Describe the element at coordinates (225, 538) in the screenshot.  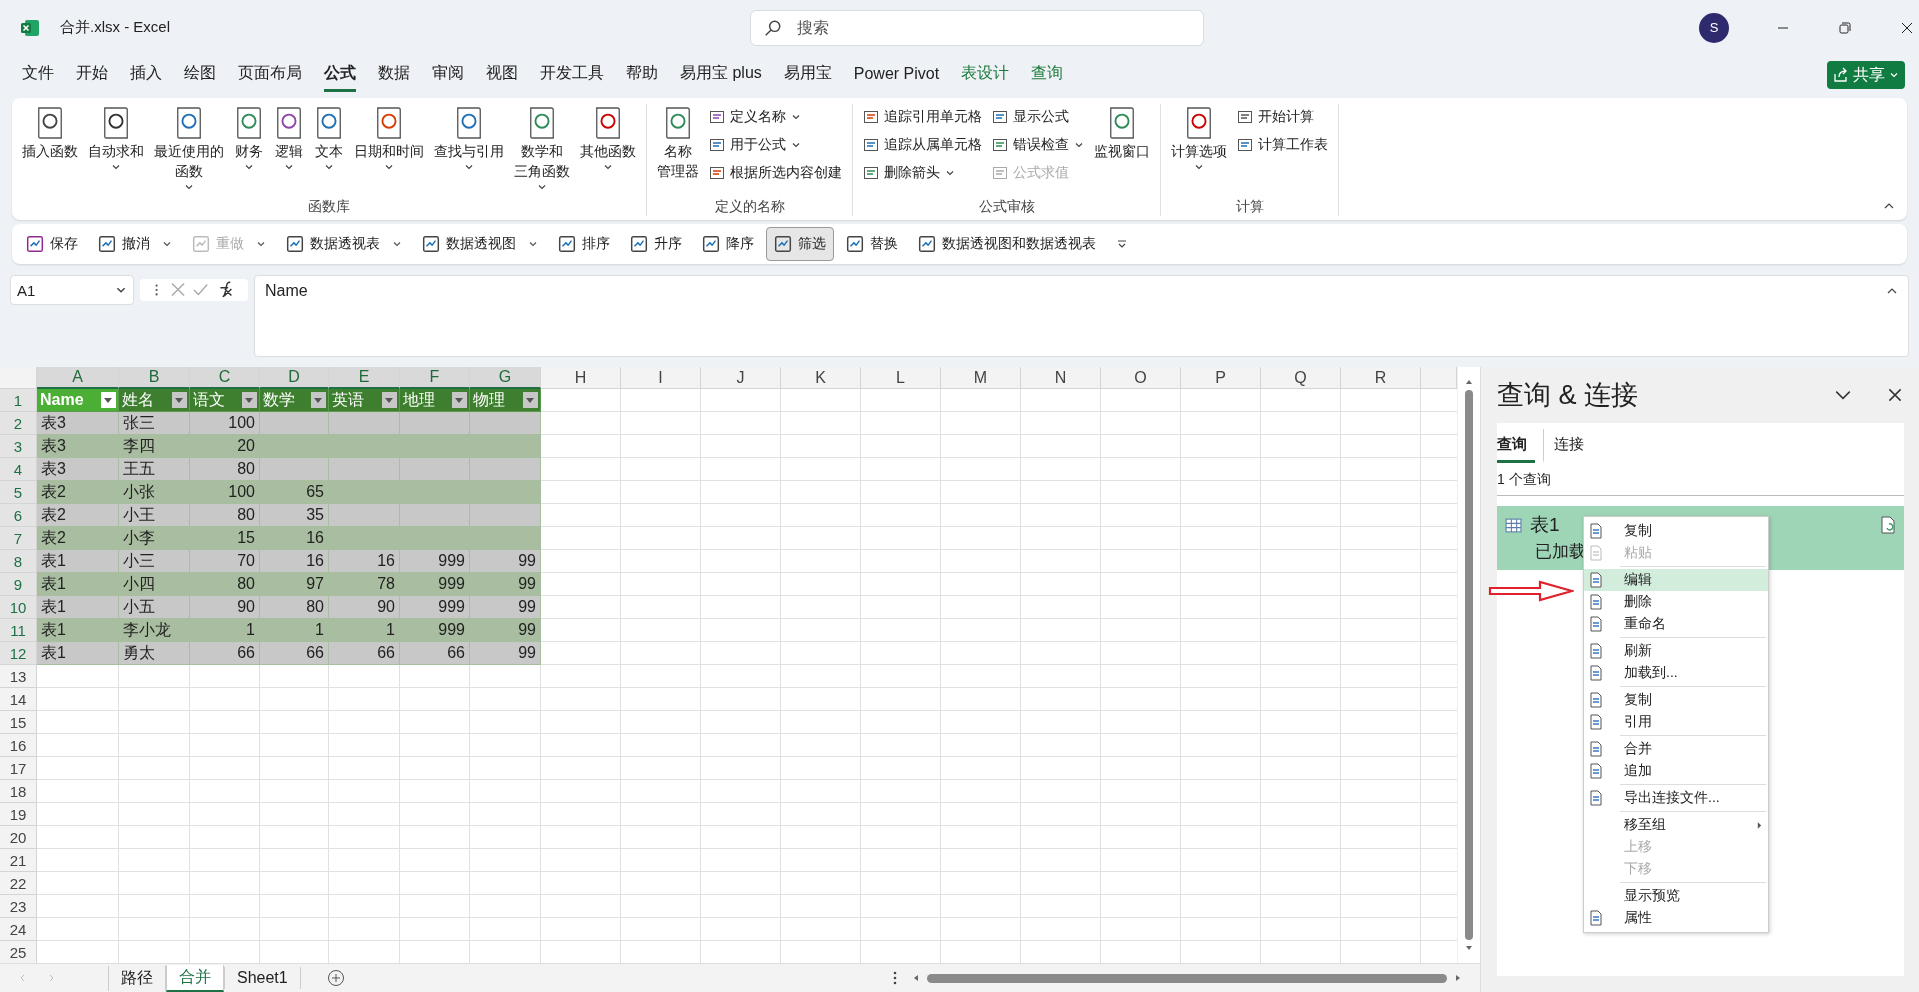
I see `table-cell: 15` at that location.